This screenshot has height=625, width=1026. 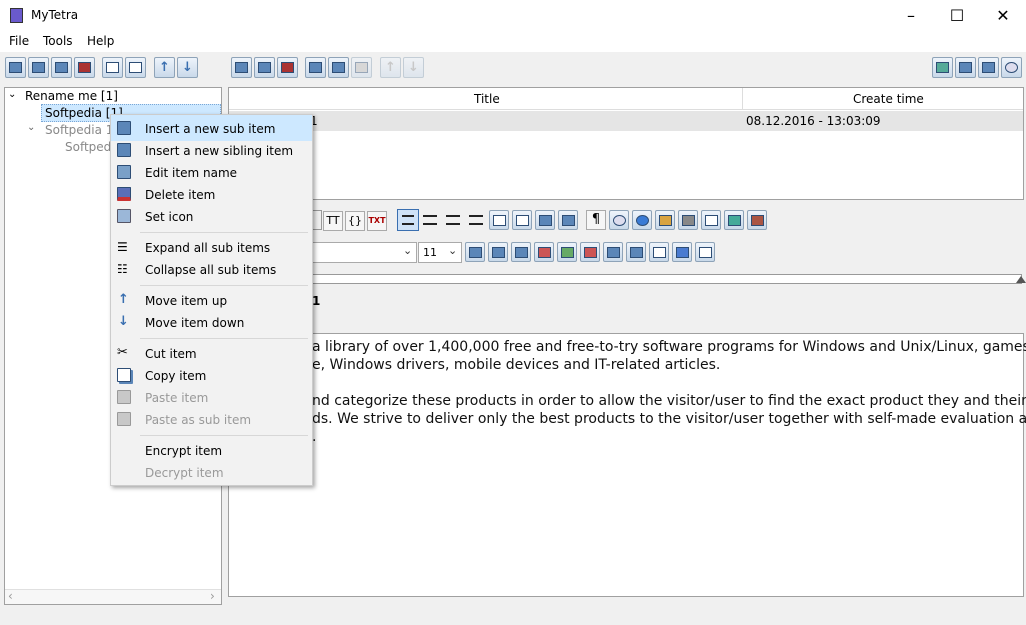 What do you see at coordinates (180, 195) in the screenshot?
I see `menu-item-delete: Delete item` at bounding box center [180, 195].